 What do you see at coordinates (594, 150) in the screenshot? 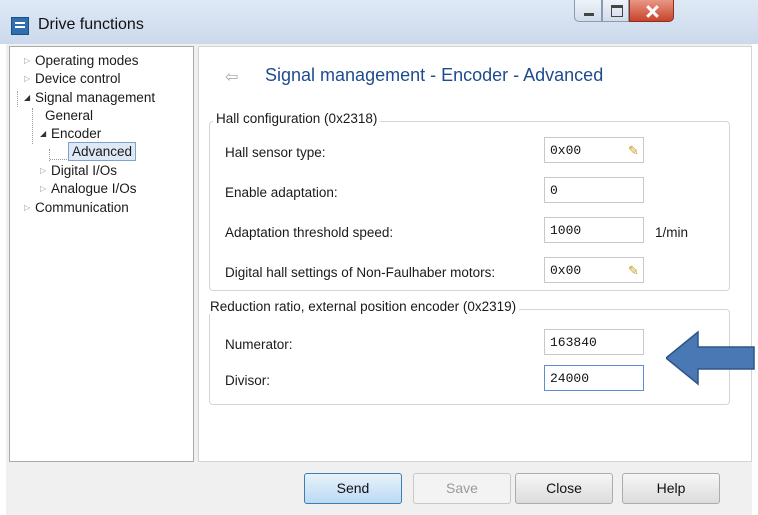
I see `hall-sensor-type-field: 0x00 ✎` at bounding box center [594, 150].